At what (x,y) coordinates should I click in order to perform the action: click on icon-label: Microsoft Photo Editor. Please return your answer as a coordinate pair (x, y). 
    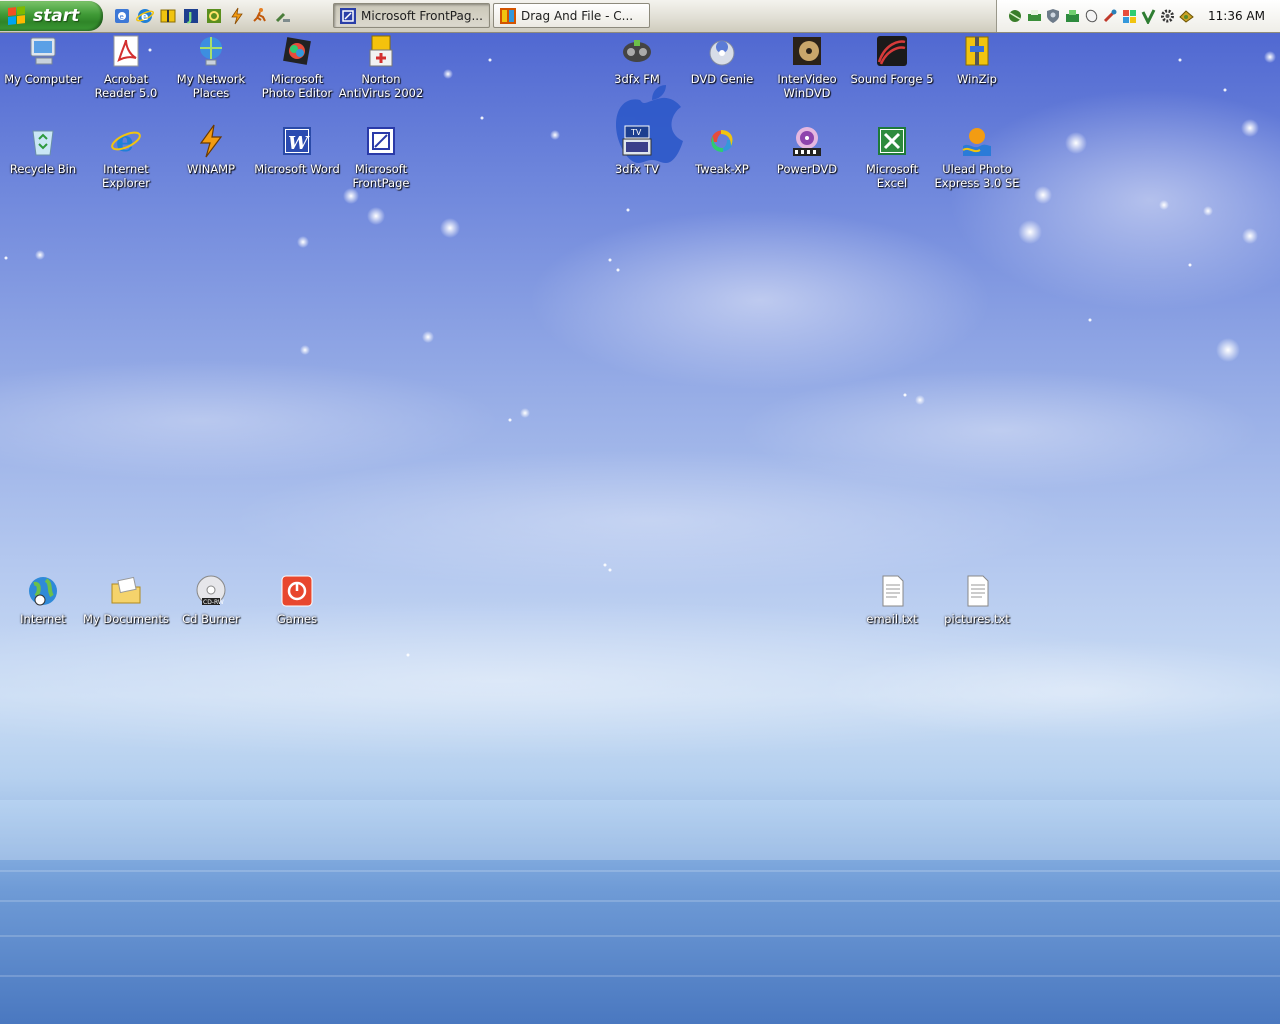
    Looking at the image, I should click on (297, 86).